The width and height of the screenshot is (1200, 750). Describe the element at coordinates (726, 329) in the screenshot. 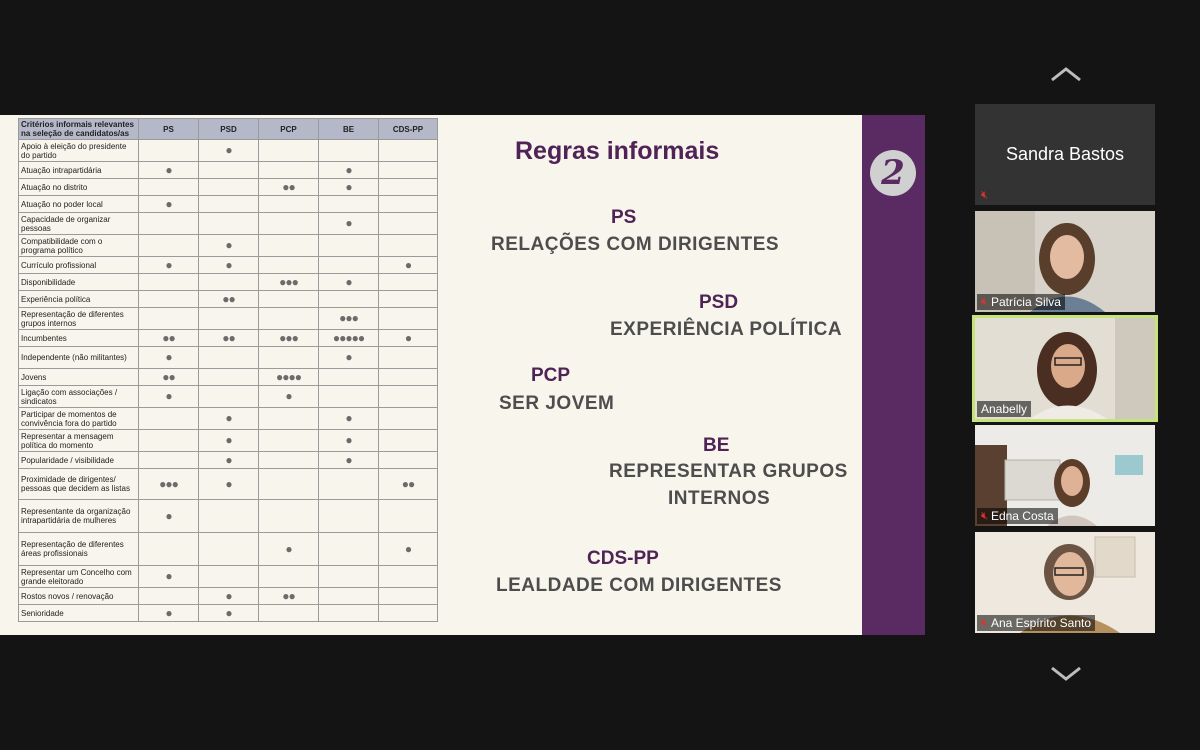

I see `party-rule: EXPERIÊNCIA POLÍTICA` at that location.